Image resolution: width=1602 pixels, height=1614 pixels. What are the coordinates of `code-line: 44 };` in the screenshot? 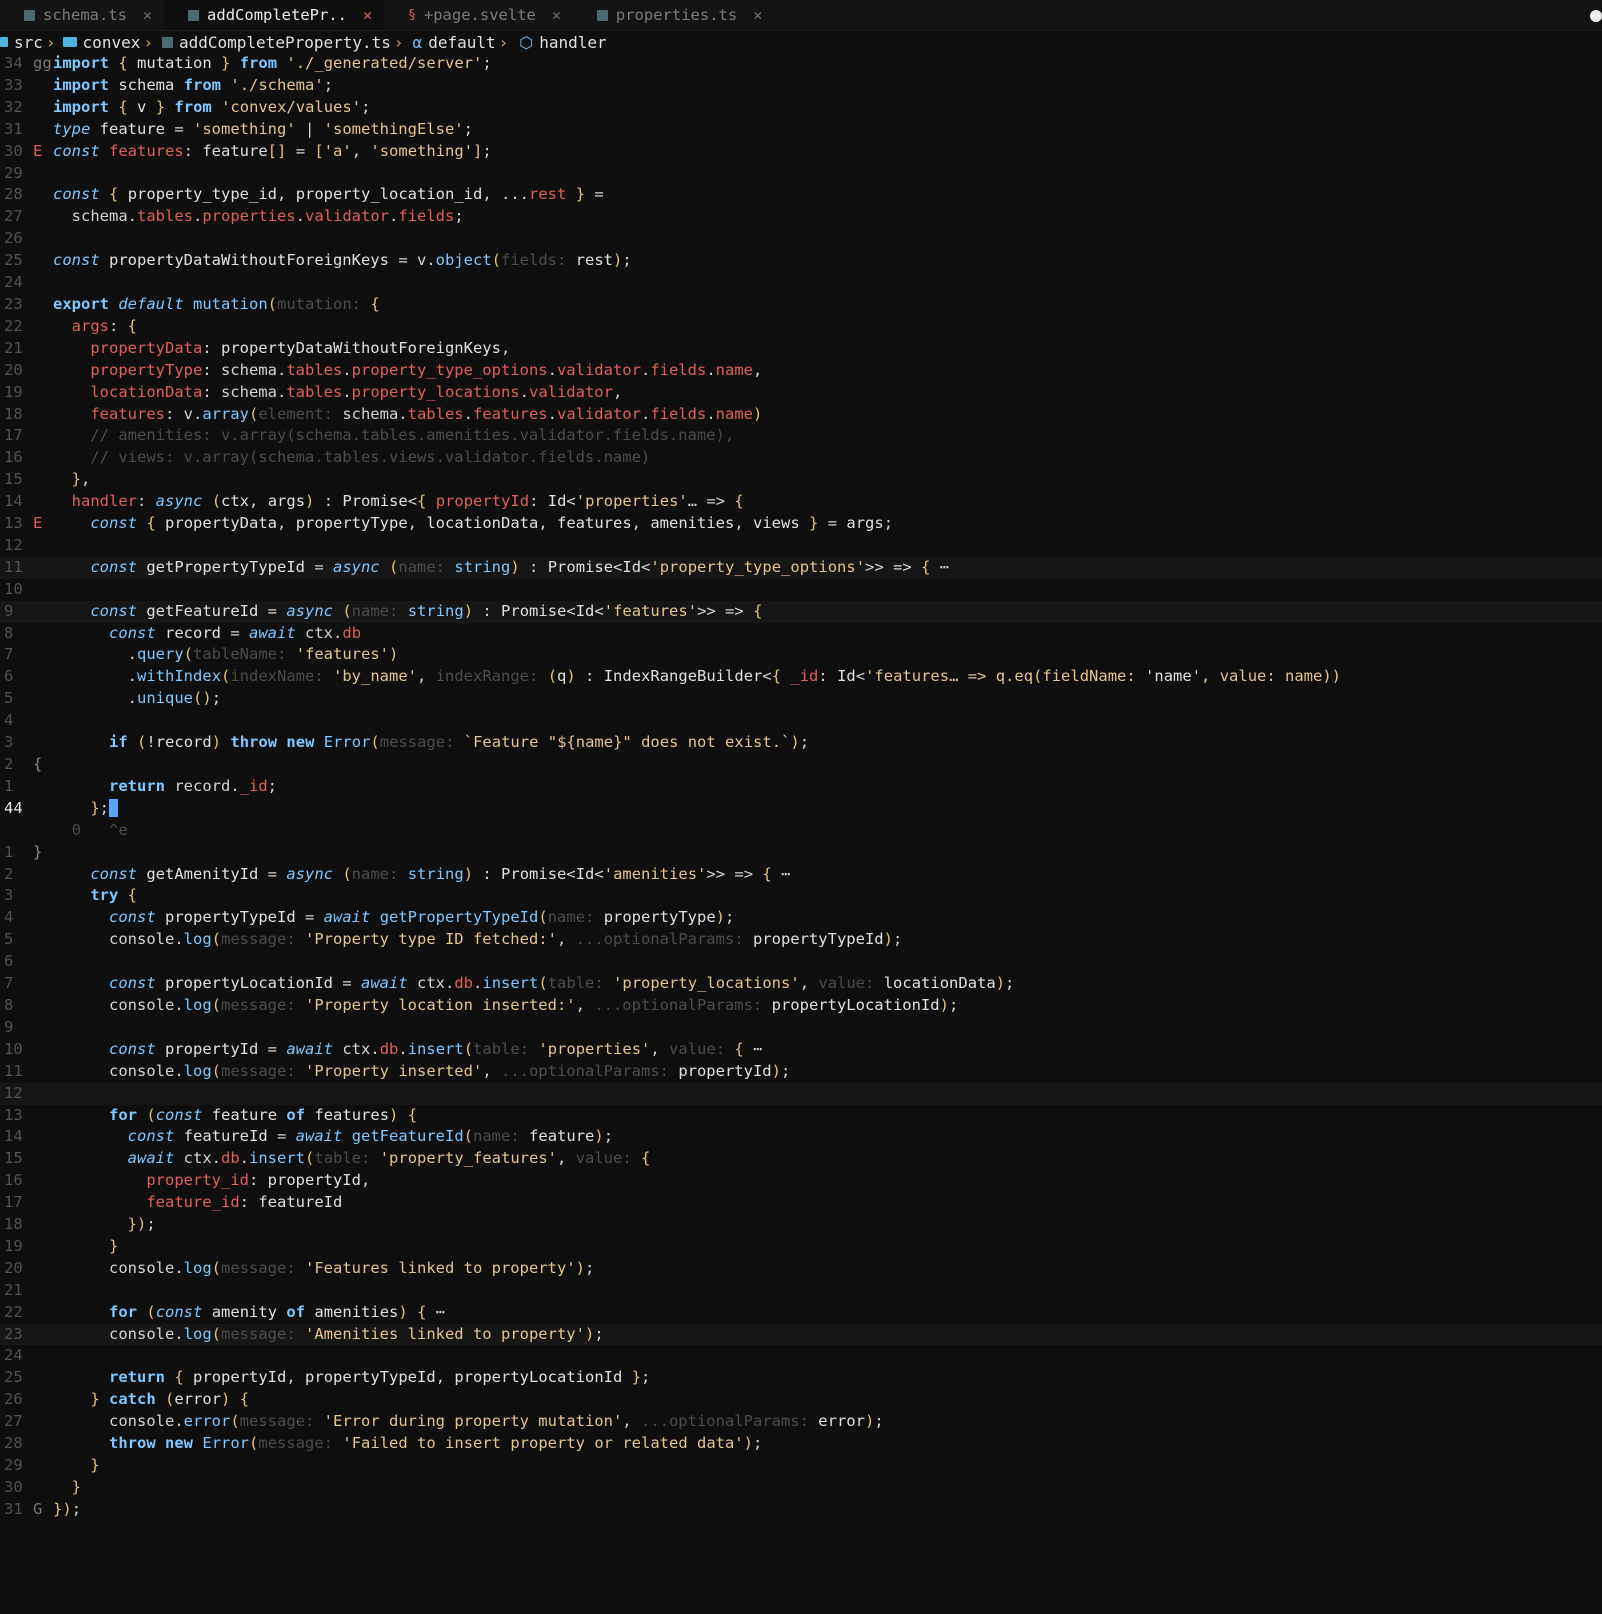 It's located at (801, 809).